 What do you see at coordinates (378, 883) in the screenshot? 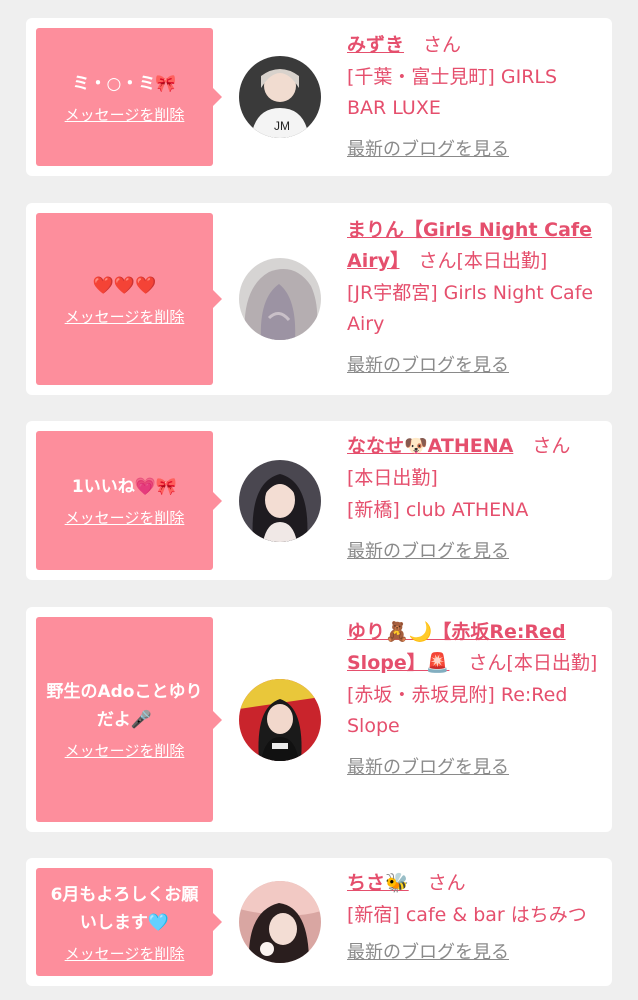
I see `cast-name-link: ちさ🐝` at bounding box center [378, 883].